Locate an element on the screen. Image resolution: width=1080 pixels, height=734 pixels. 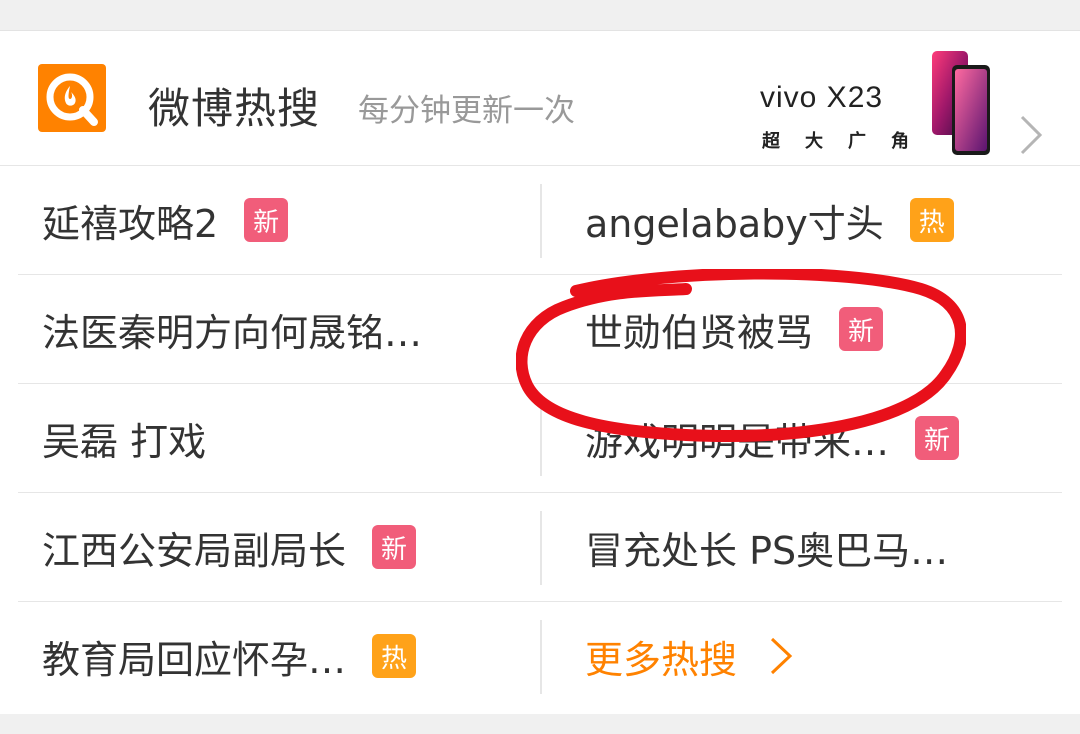
topic-text: 延禧攻略2 is located at coordinates (130, 223).